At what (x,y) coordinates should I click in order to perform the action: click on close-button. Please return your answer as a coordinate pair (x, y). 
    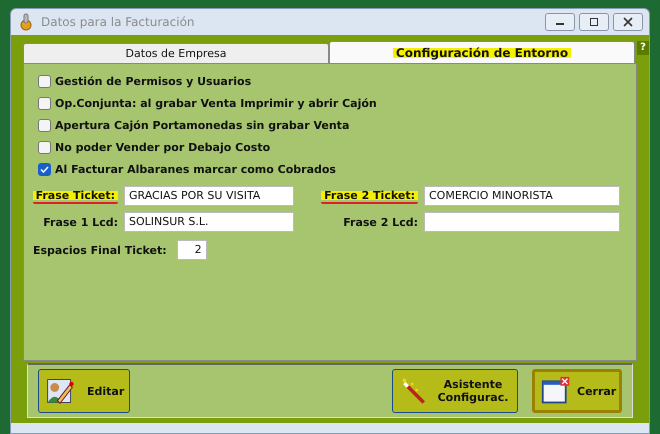
    Looking at the image, I should click on (628, 22).